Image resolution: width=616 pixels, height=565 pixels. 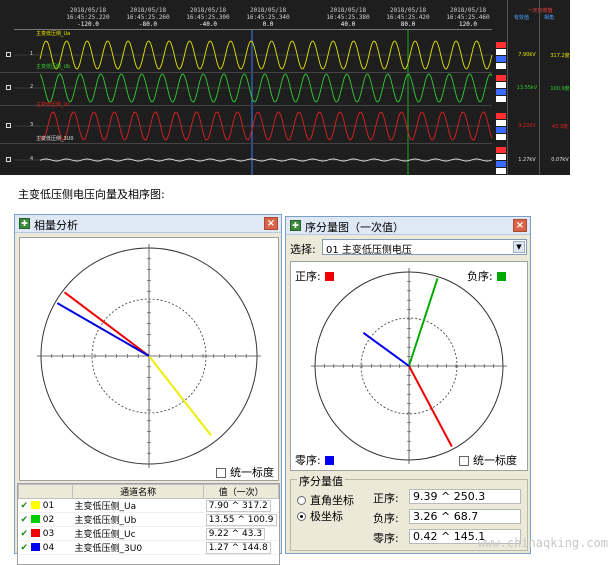 I want to click on negative-value: 3.26 ^ 68.7, so click(x=465, y=516).